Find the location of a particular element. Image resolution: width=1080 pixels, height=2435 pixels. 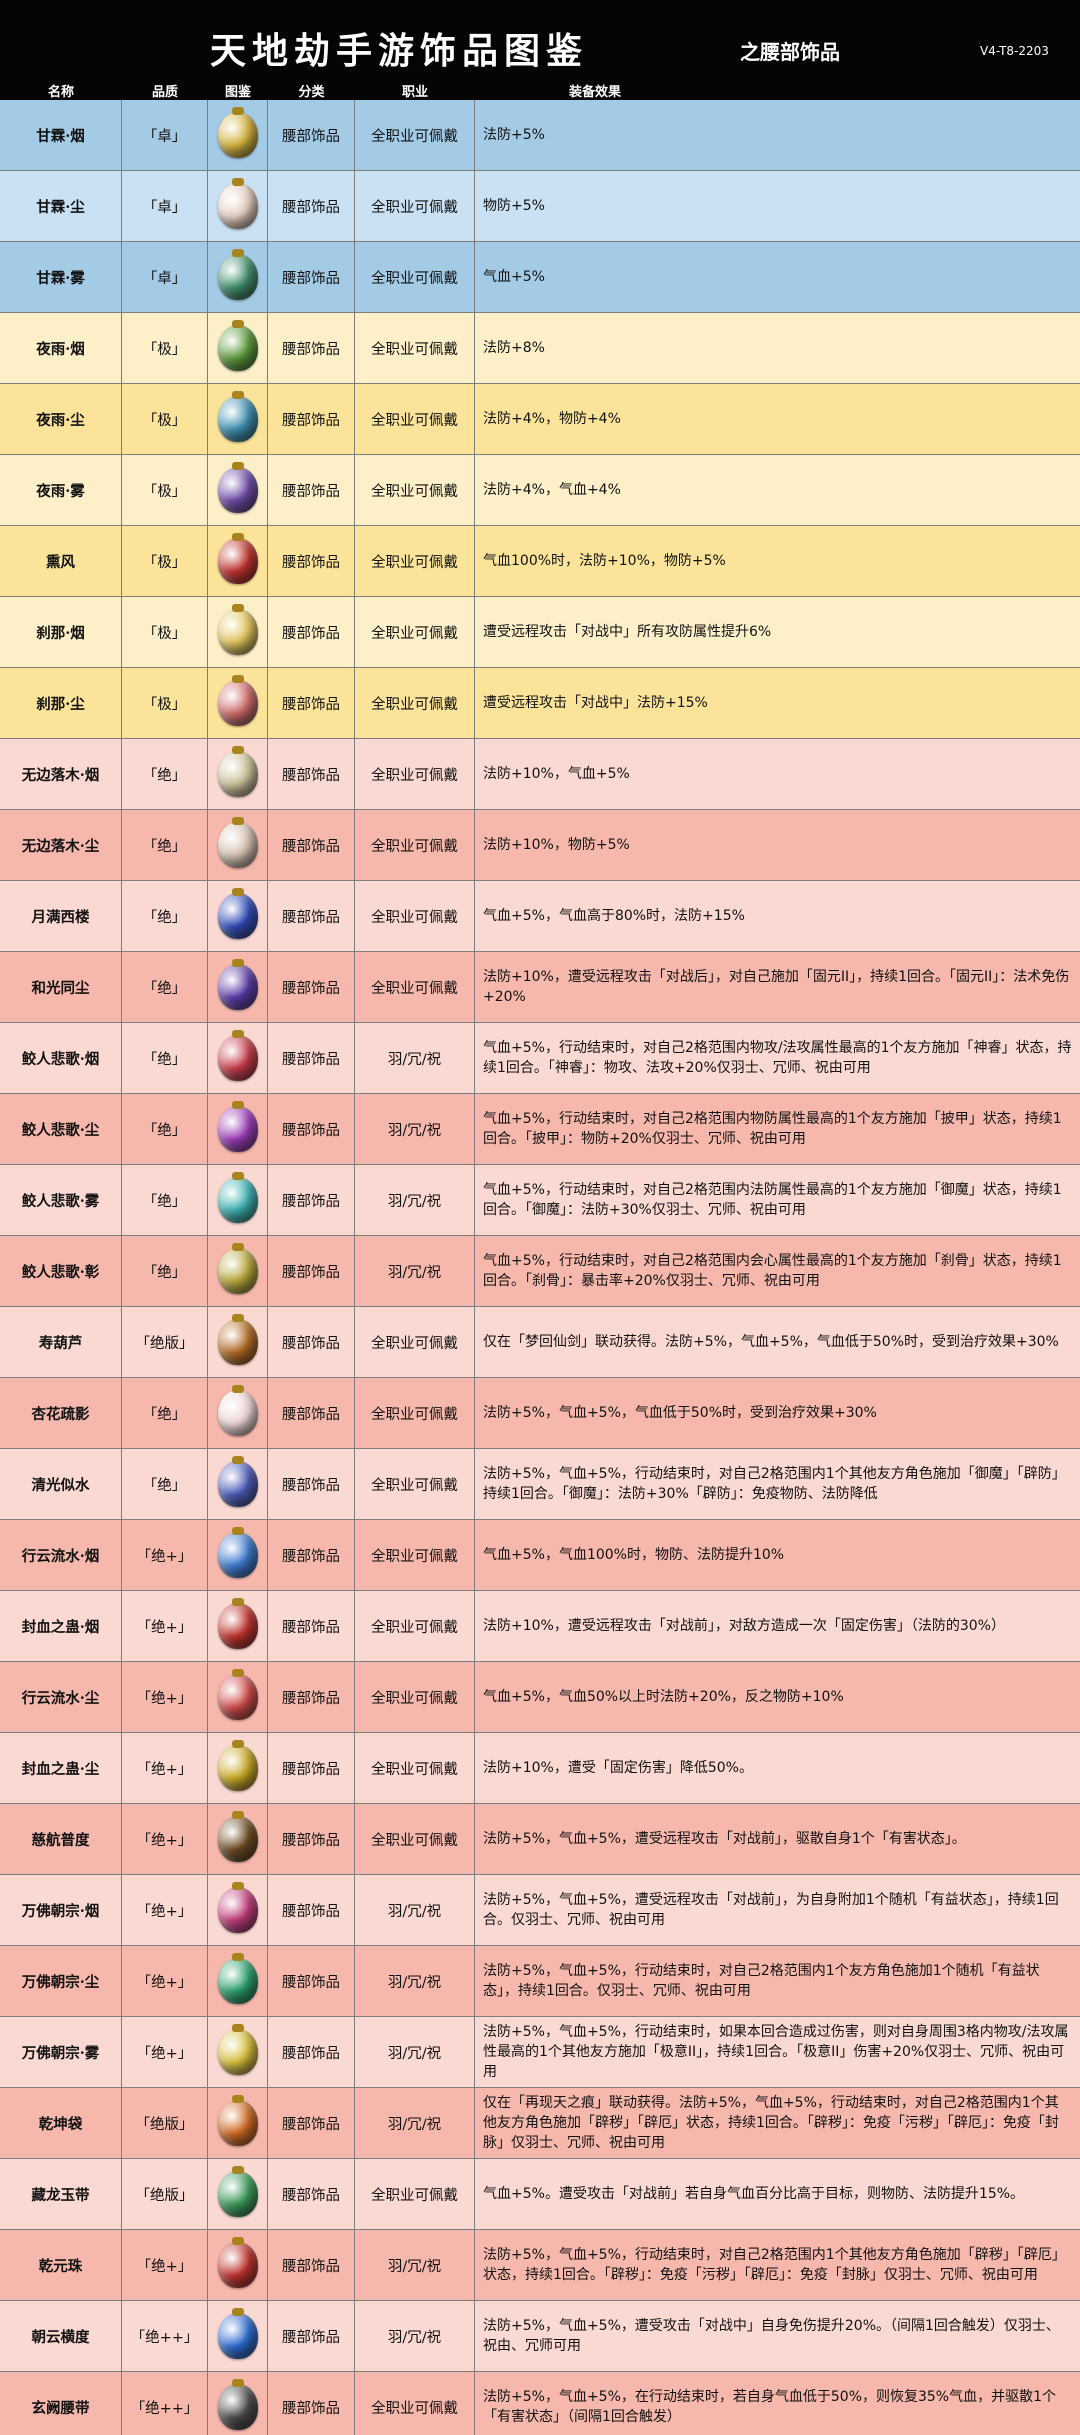

item-name: 封血之蛊·尘 is located at coordinates (61, 1768).